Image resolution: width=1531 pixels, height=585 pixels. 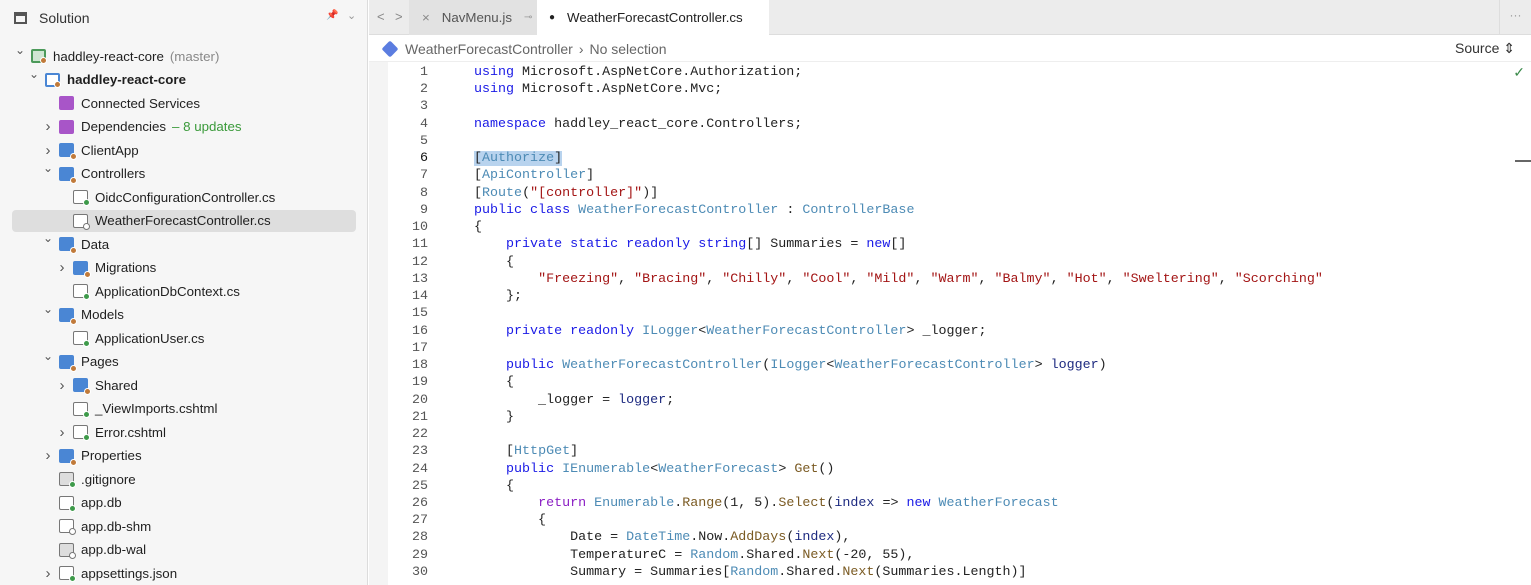 What do you see at coordinates (184, 243) in the screenshot?
I see `tree-item: ⌄ Data` at bounding box center [184, 243].